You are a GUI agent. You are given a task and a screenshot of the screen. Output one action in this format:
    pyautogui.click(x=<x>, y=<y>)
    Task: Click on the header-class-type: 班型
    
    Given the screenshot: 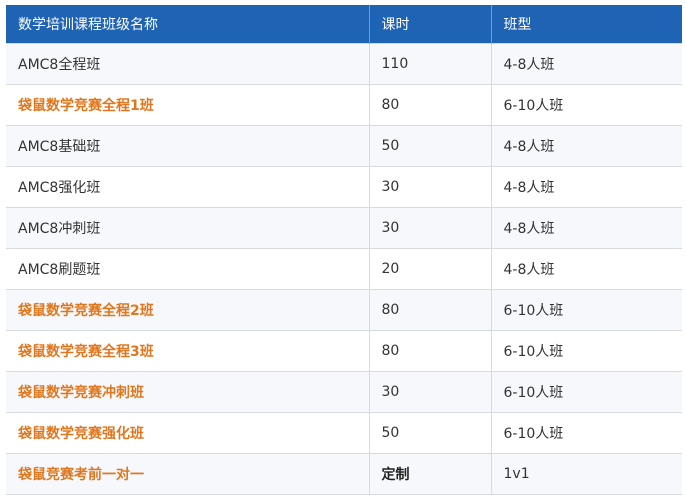 What is the action you would take?
    pyautogui.click(x=586, y=24)
    